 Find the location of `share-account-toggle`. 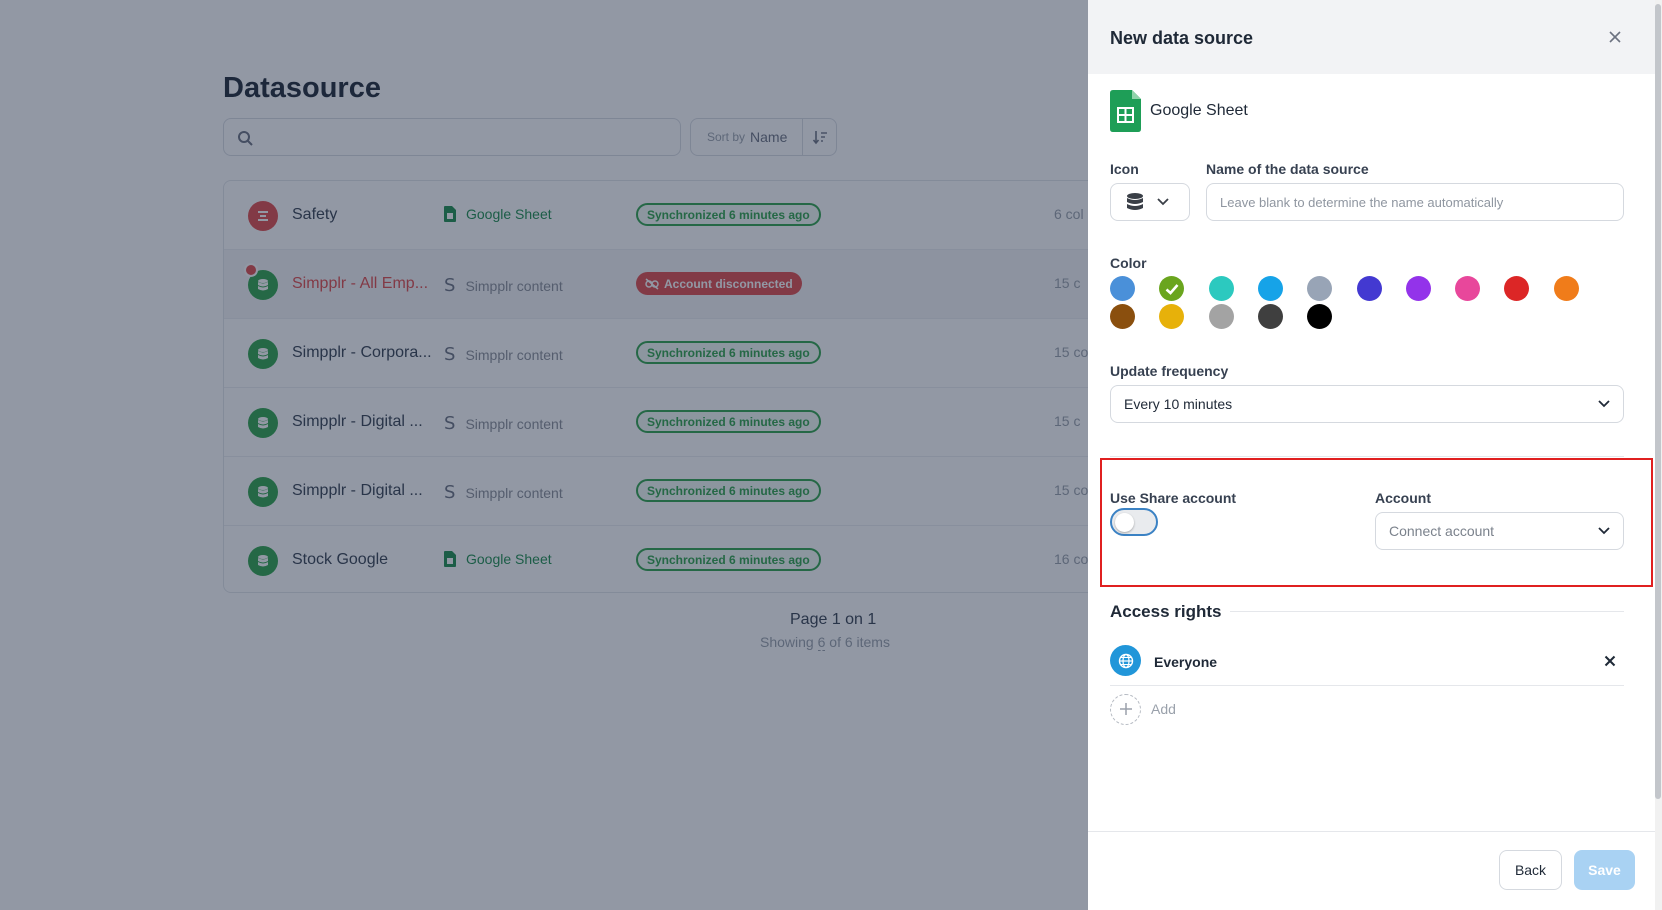

share-account-toggle is located at coordinates (1134, 522).